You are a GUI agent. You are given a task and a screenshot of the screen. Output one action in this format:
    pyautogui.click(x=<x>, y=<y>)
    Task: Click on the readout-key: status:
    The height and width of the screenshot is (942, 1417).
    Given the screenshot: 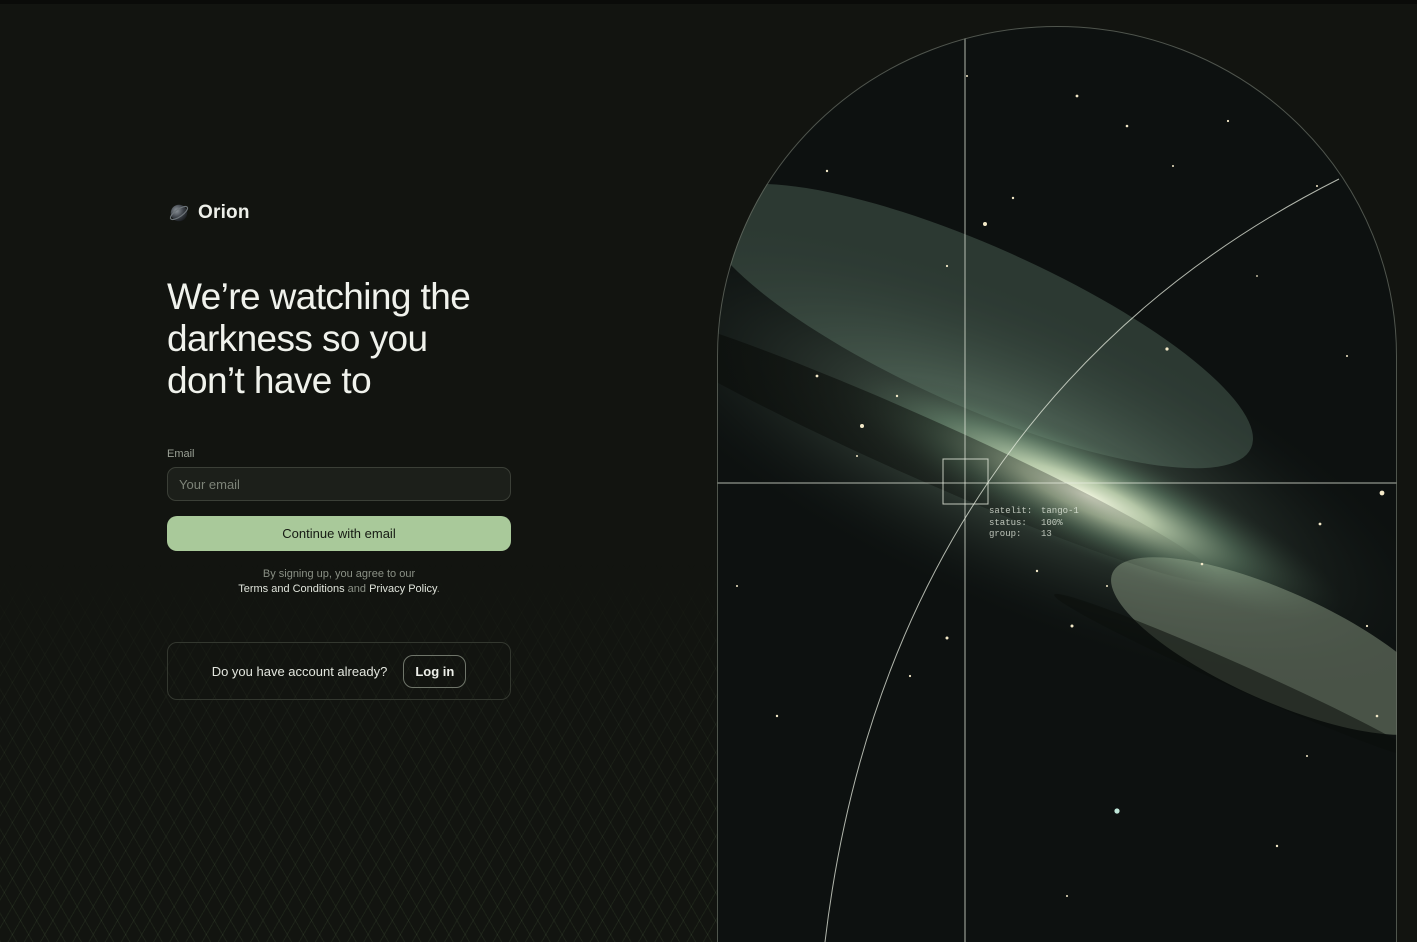 What is the action you would take?
    pyautogui.click(x=1008, y=522)
    